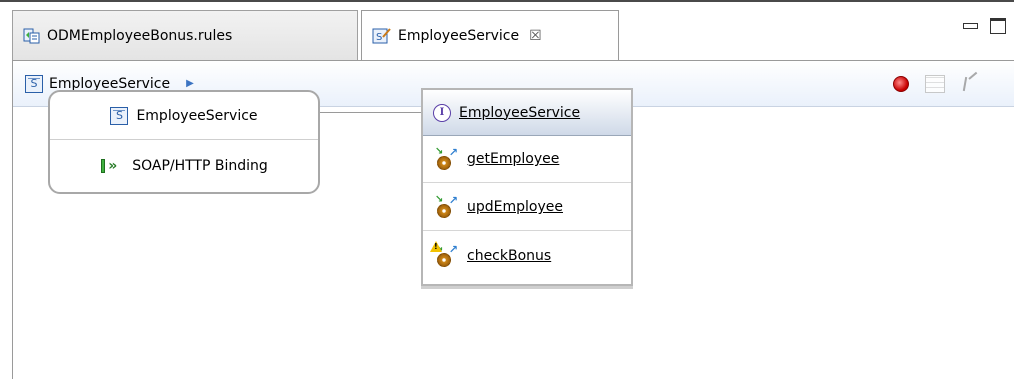  I want to click on connect-icon, so click(971, 84).